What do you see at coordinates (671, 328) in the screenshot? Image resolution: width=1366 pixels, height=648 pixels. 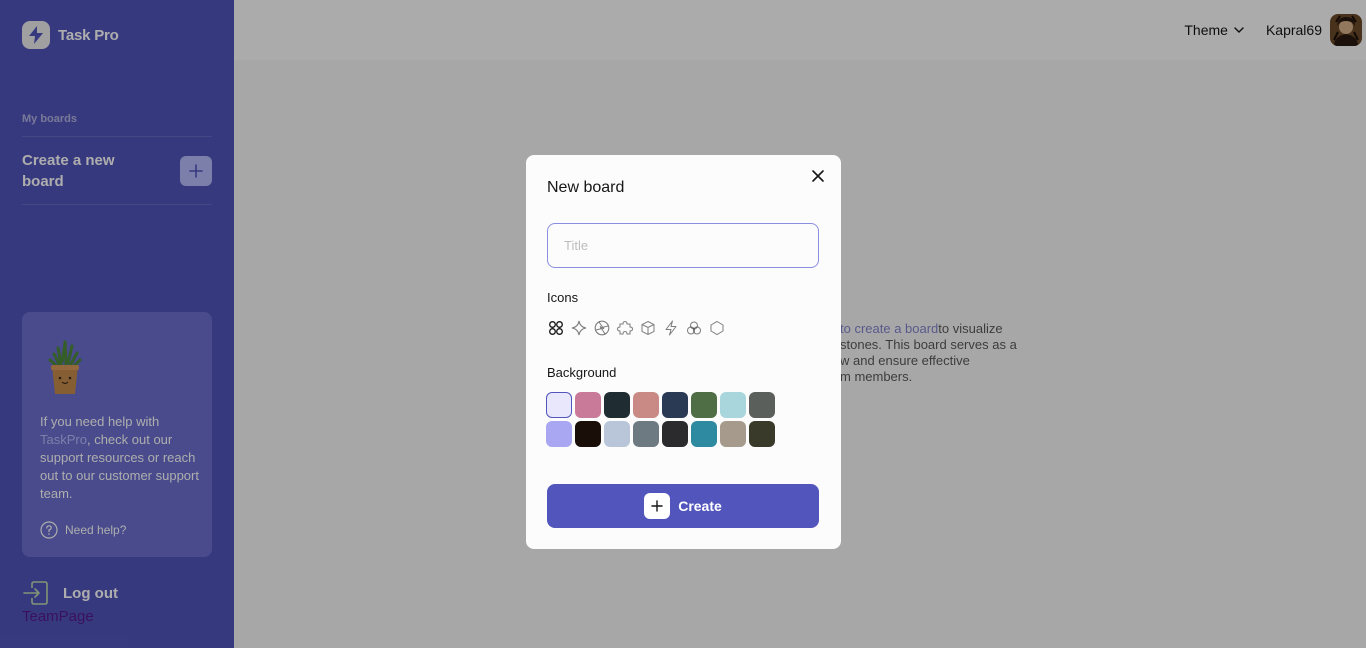 I see `lightning-icon` at bounding box center [671, 328].